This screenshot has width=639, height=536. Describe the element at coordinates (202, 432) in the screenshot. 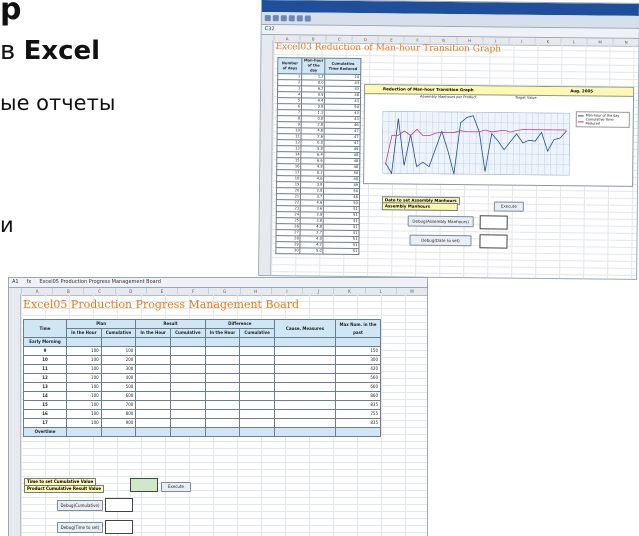

I see `table-row: Overtime` at that location.